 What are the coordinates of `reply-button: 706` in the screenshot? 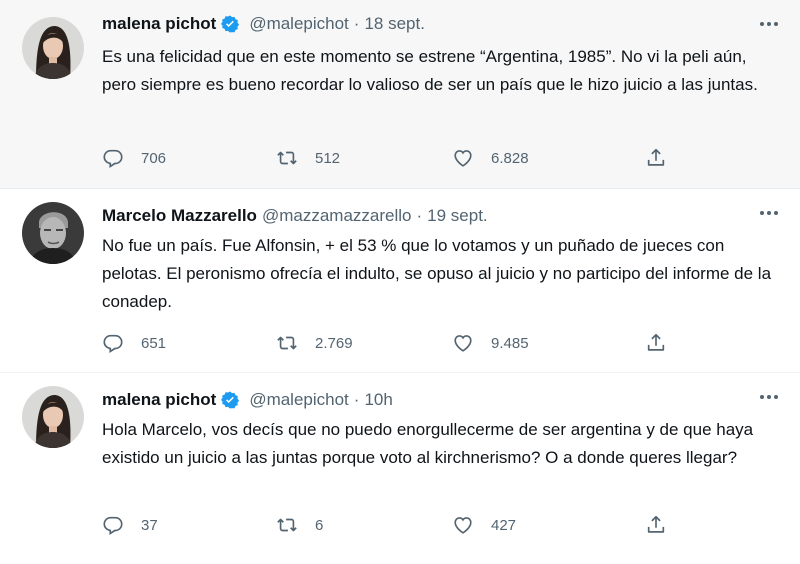 It's located at (134, 158).